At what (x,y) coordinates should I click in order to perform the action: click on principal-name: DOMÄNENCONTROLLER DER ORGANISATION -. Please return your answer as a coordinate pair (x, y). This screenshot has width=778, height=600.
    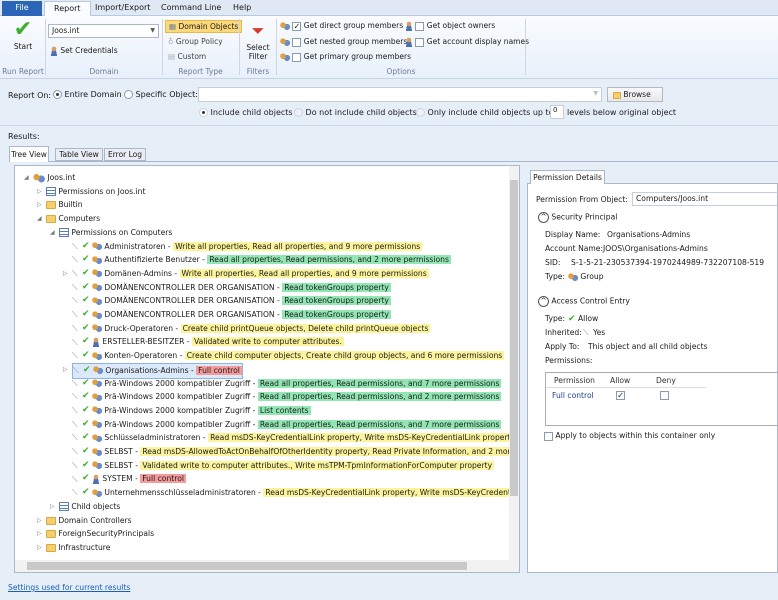
    Looking at the image, I should click on (192, 314).